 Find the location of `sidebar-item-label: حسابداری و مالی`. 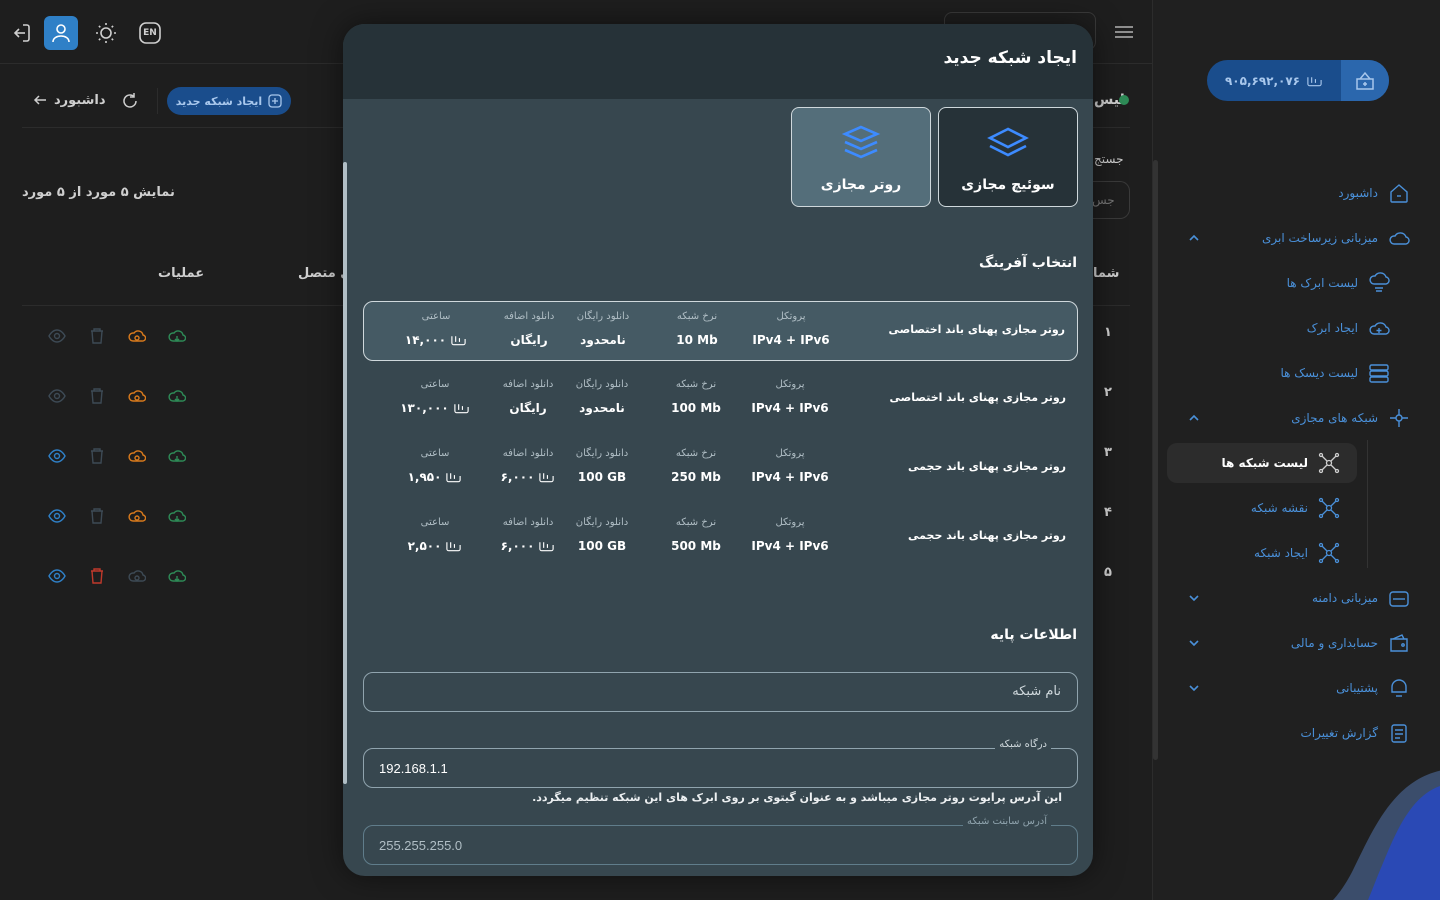

sidebar-item-label: حسابداری و مالی is located at coordinates (1334, 643).